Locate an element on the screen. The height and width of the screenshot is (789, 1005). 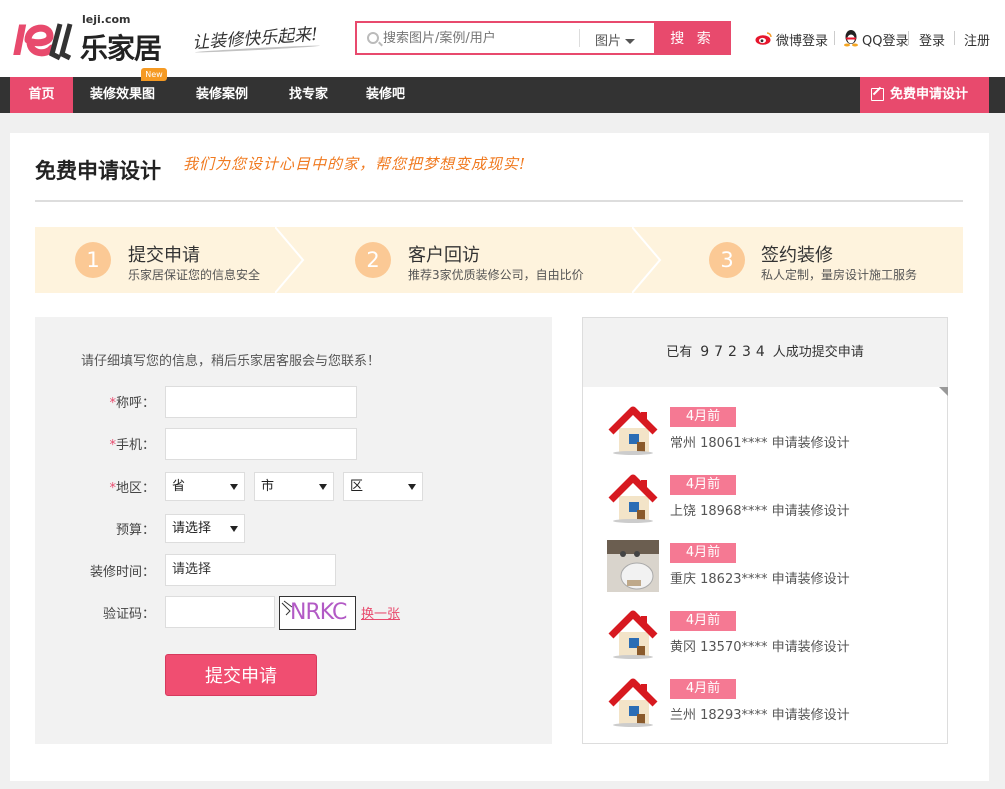
count-number: 97234 is located at coordinates (735, 352).